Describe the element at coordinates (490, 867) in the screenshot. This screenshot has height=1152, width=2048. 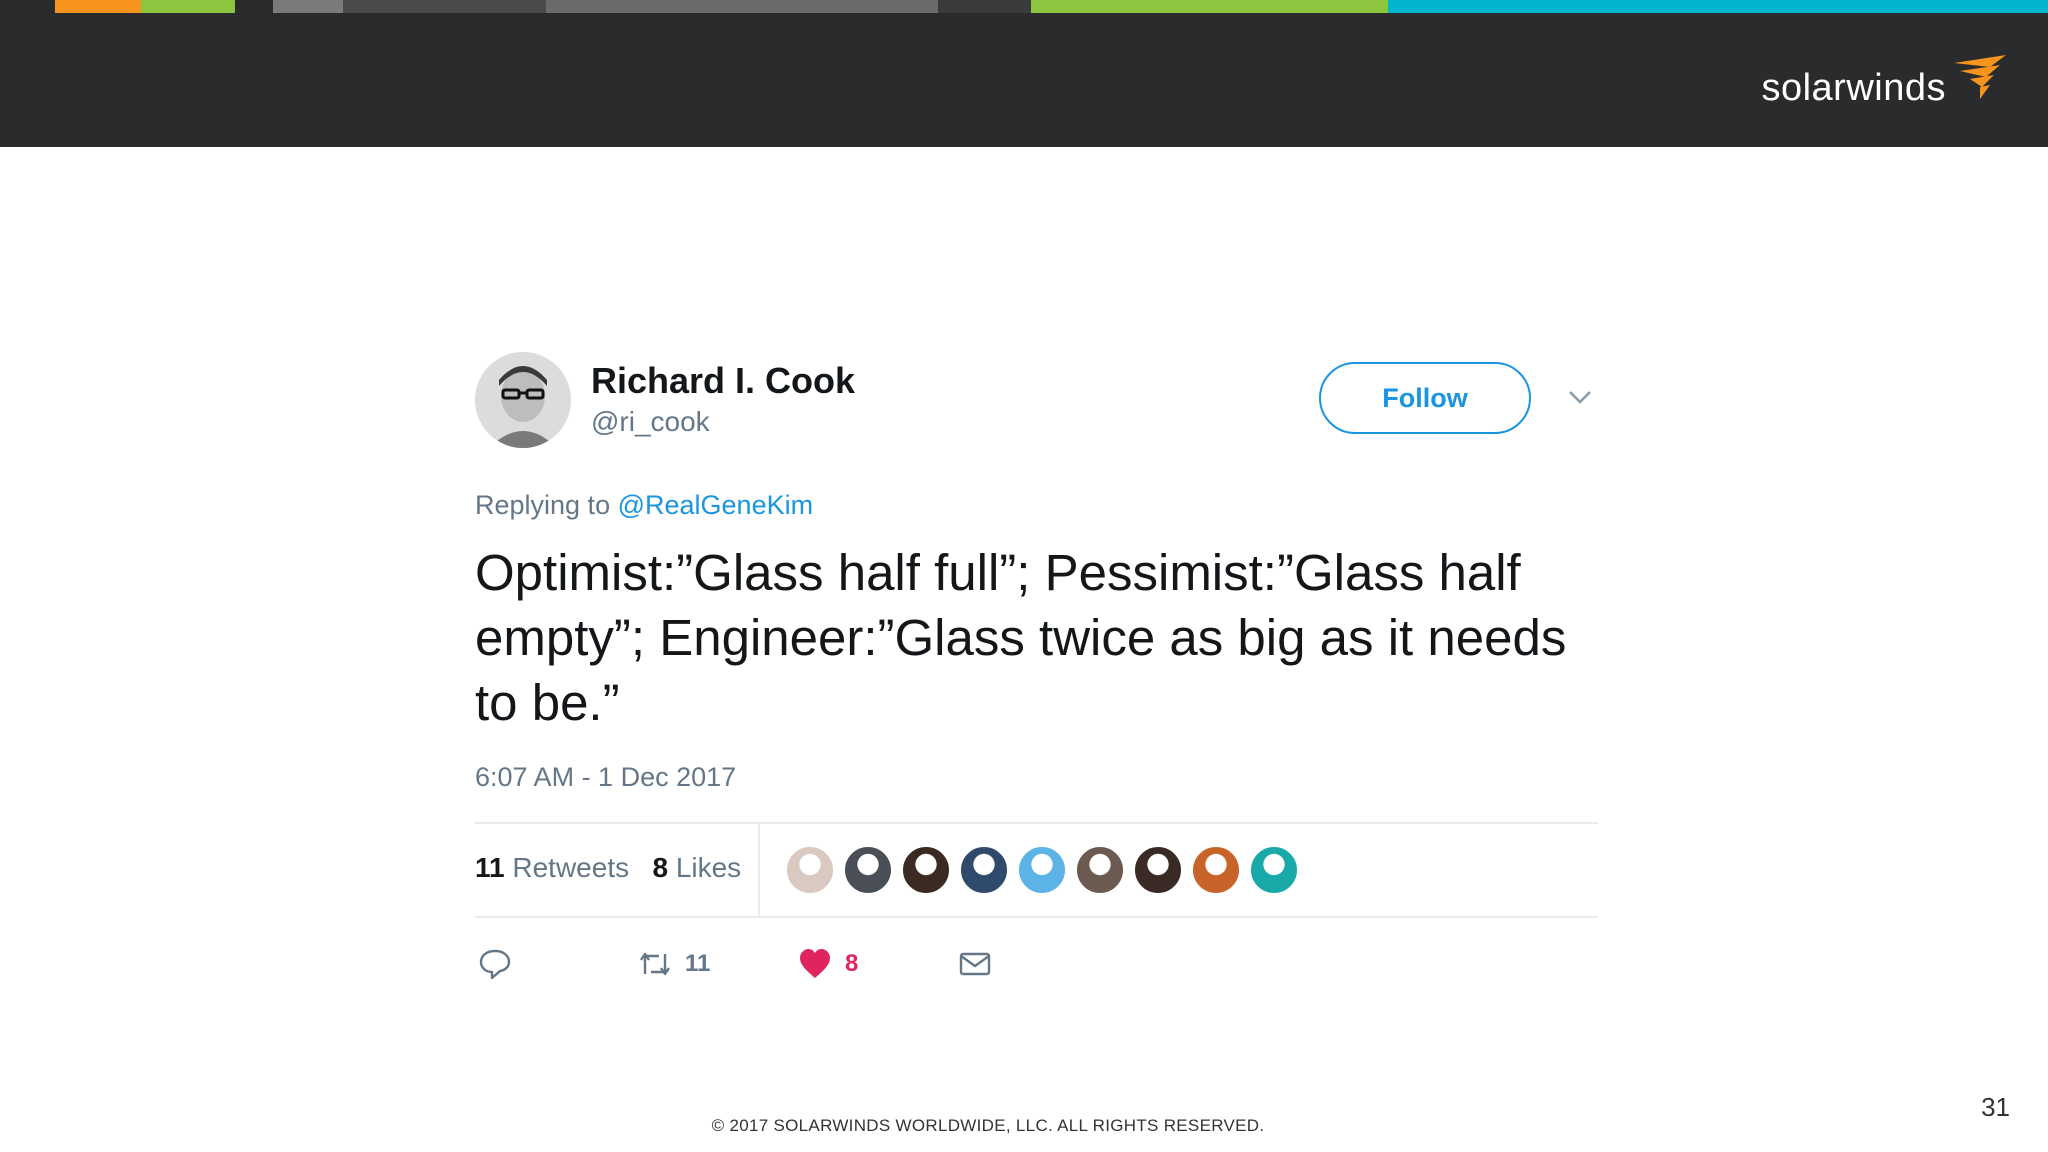
I see `retweets-count: 11` at that location.